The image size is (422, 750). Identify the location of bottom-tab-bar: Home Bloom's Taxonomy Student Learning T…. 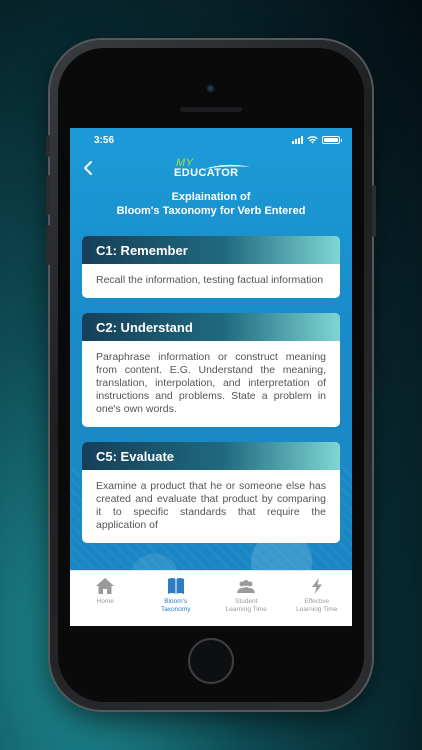
(211, 598).